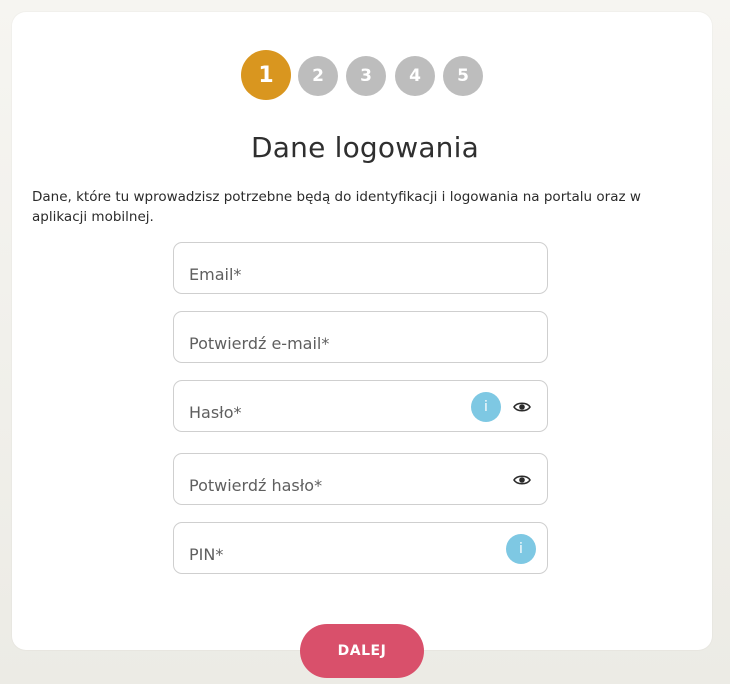 This screenshot has height=684, width=730. I want to click on pin-info-icon: i, so click(521, 549).